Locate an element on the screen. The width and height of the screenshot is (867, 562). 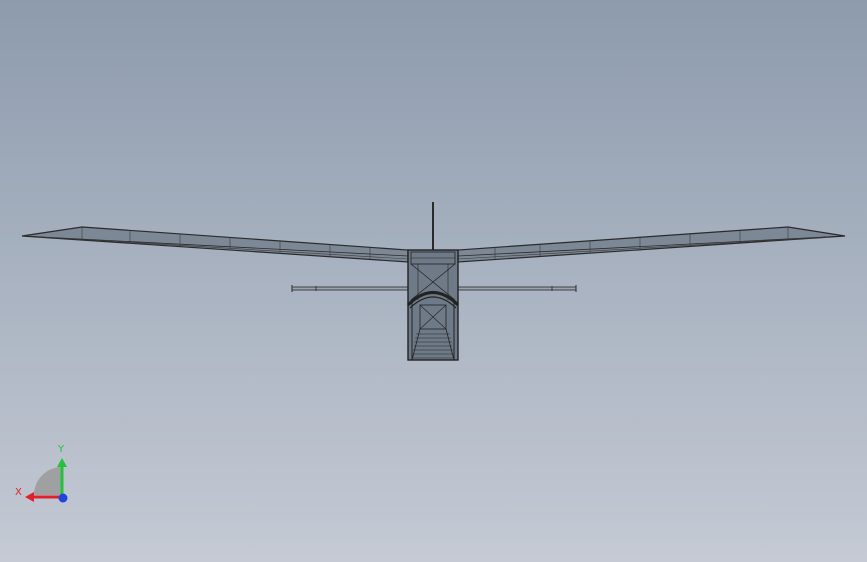
y-axis-label: Y is located at coordinates (61, 449).